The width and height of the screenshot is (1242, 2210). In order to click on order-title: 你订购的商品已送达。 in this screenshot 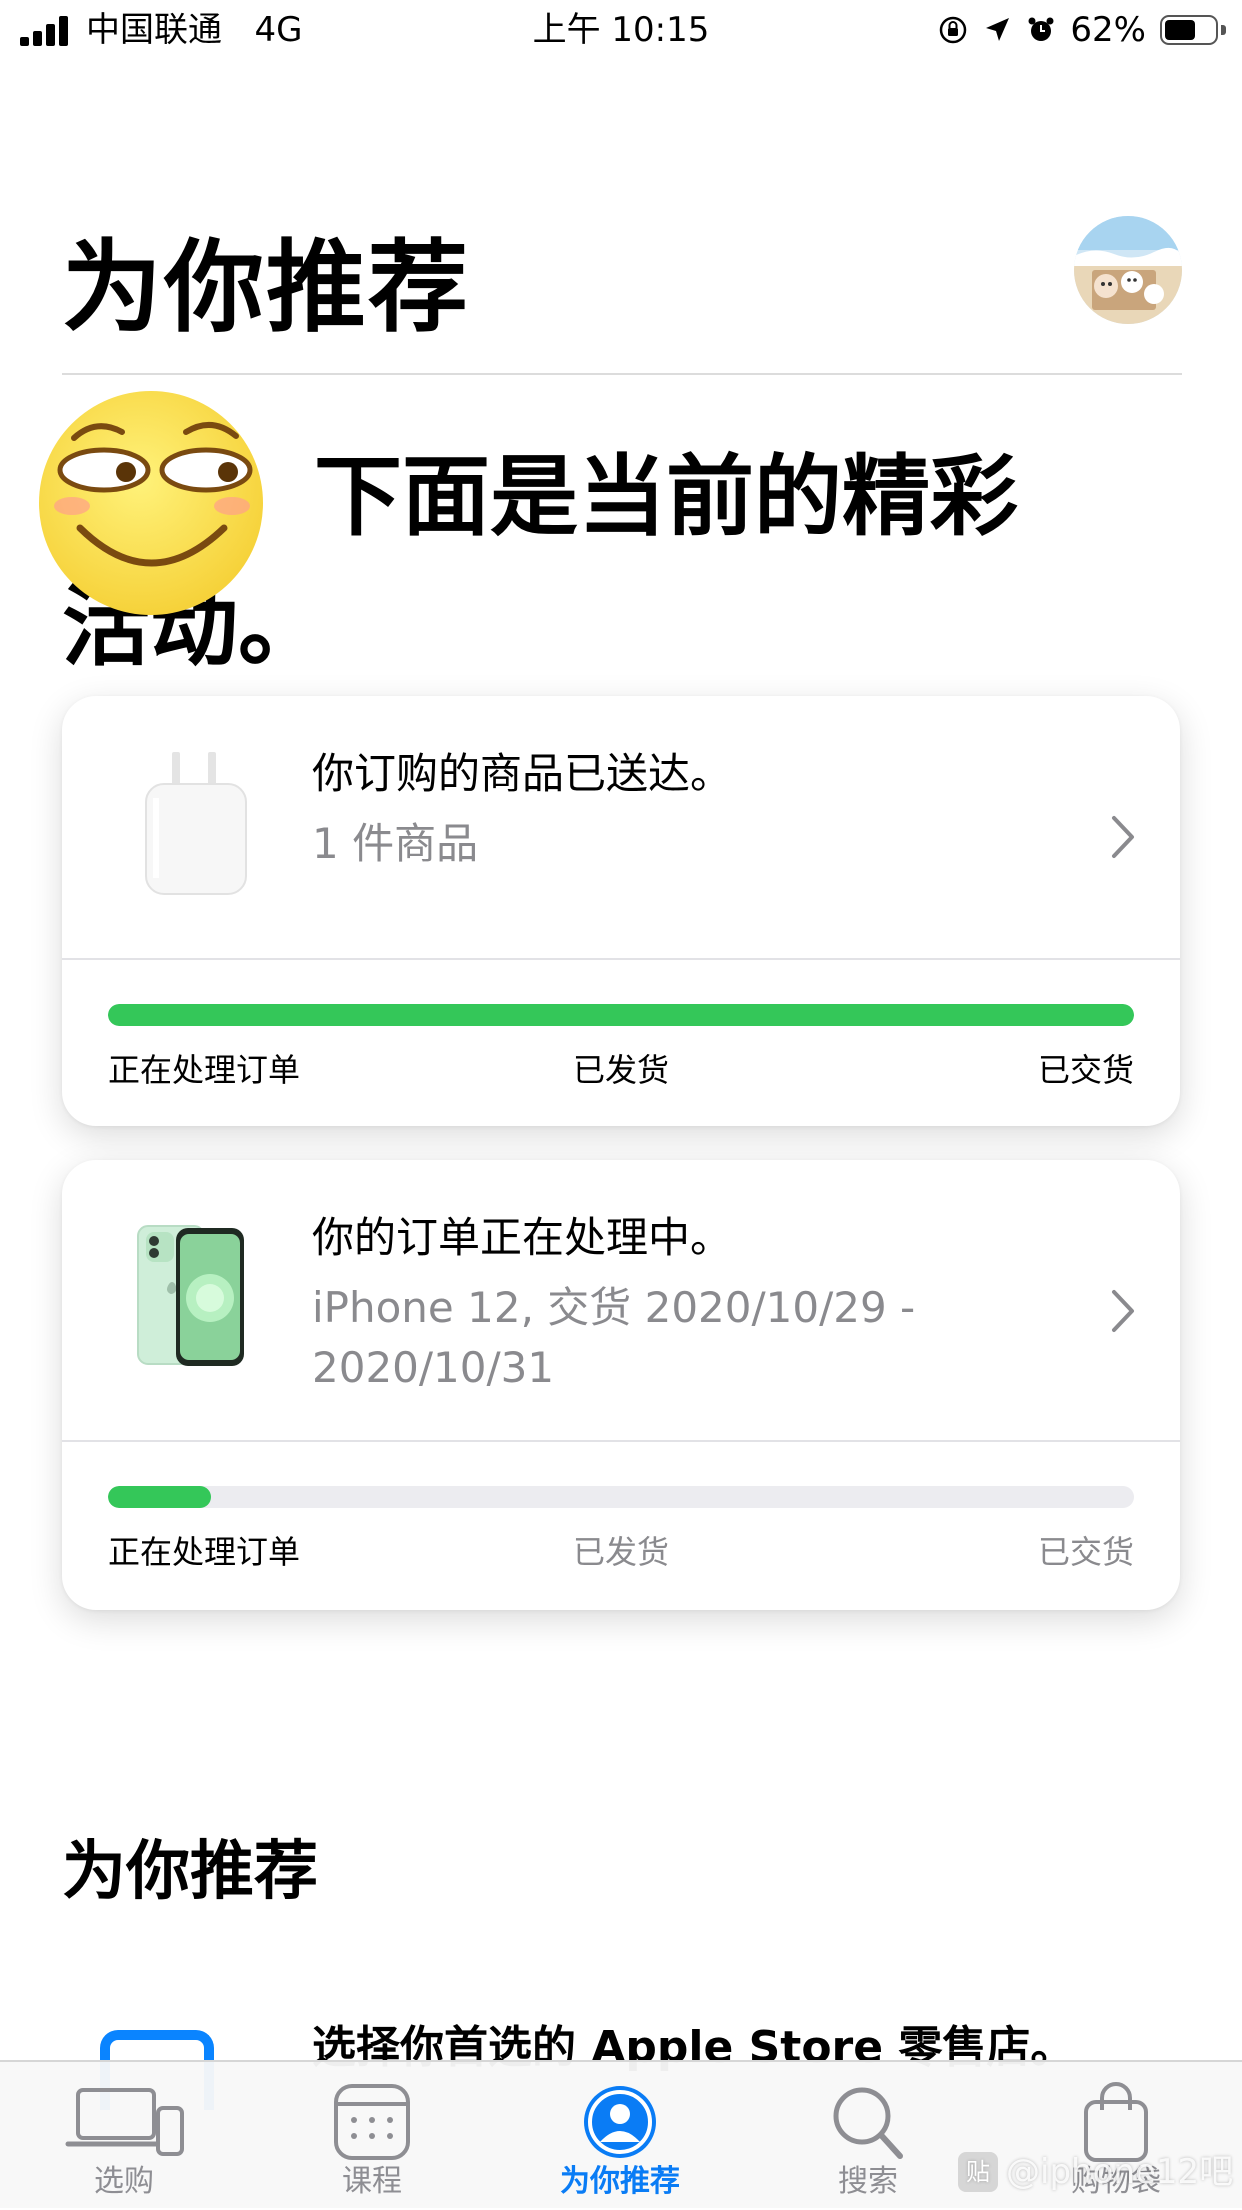, I will do `click(522, 773)`.